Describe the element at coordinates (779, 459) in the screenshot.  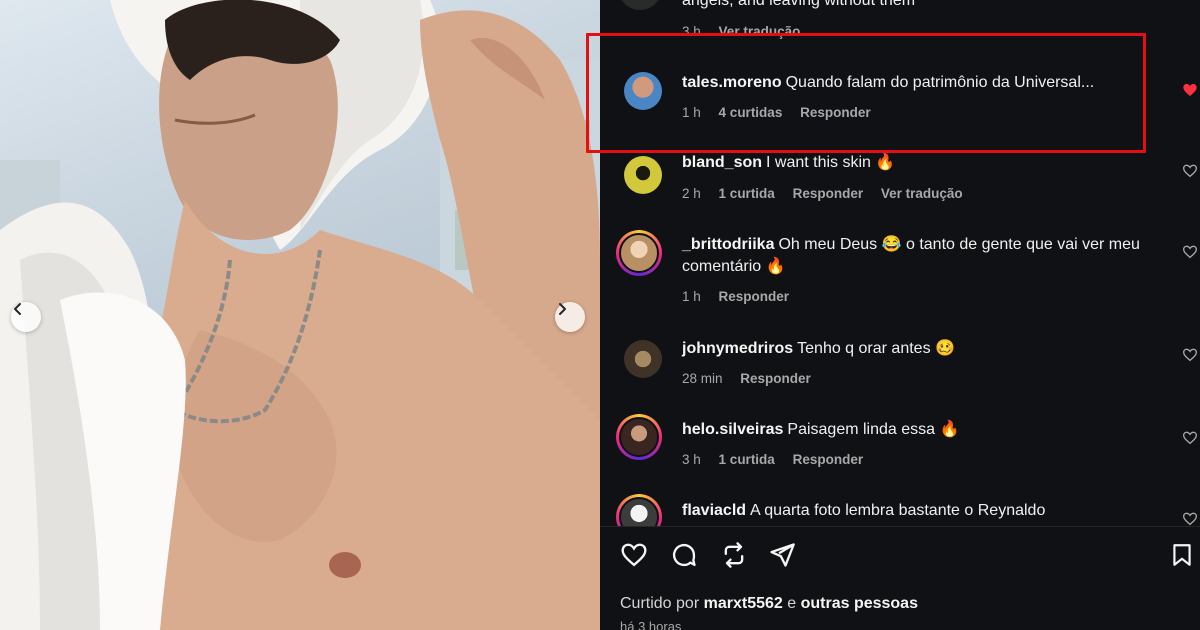
I see `comment-meta: 3 h 1 curtida Responder` at that location.